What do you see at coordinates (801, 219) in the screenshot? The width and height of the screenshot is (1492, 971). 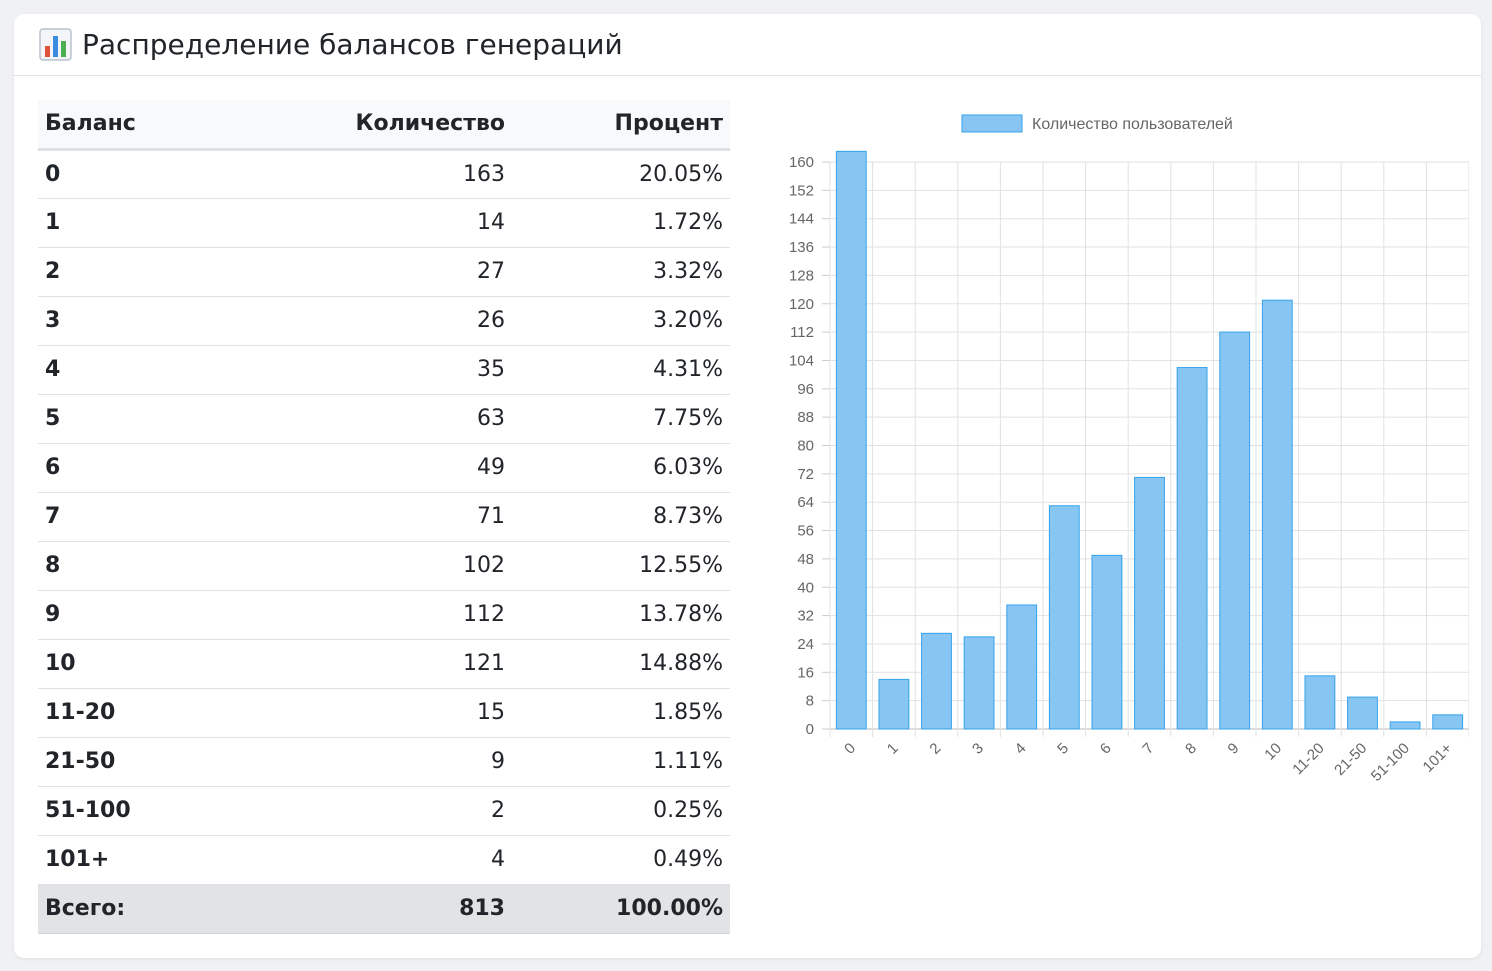 I see `y-tick-label: 144` at bounding box center [801, 219].